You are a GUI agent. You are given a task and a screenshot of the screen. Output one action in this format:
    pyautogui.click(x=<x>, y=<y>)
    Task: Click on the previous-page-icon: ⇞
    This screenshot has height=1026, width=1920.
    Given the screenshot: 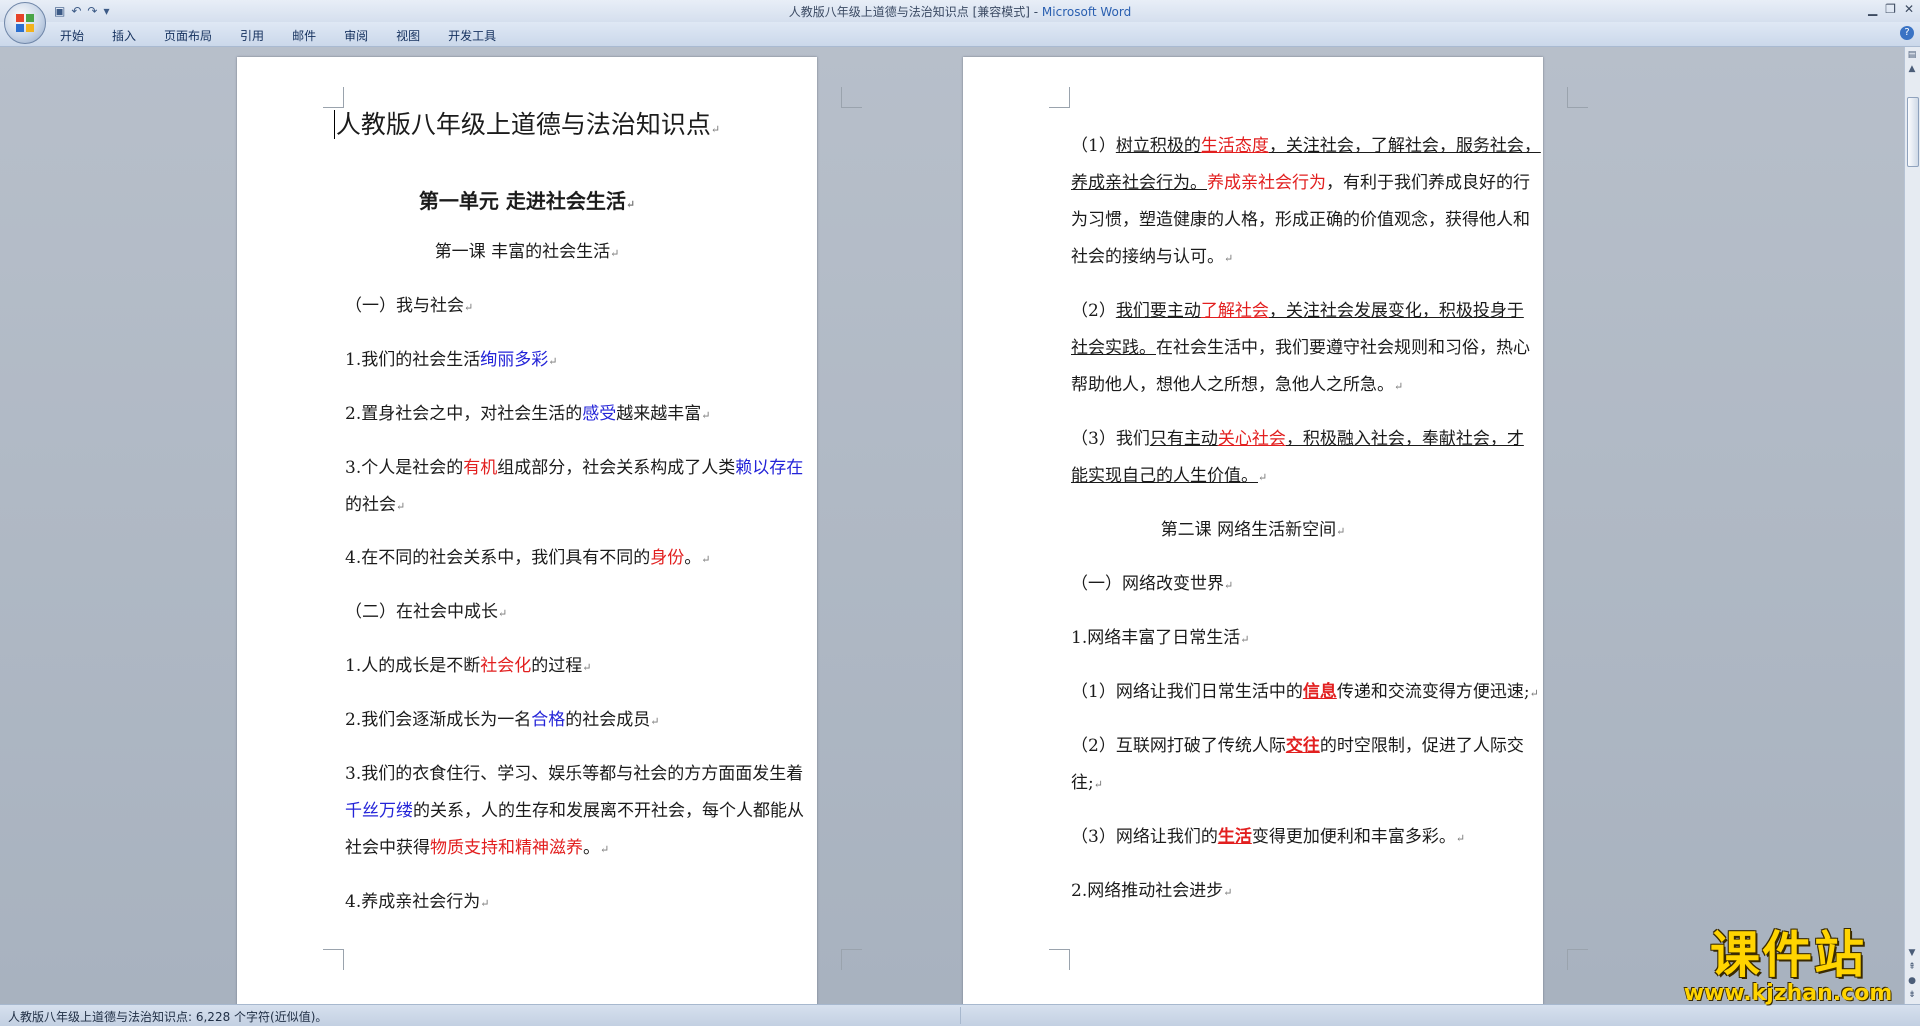 What is the action you would take?
    pyautogui.click(x=1912, y=967)
    